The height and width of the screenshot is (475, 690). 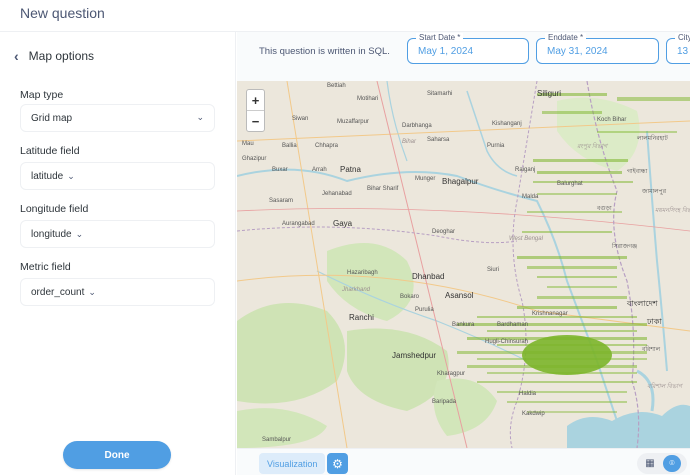 What do you see at coordinates (507, 124) in the screenshot?
I see `map-label: Kishanganj` at bounding box center [507, 124].